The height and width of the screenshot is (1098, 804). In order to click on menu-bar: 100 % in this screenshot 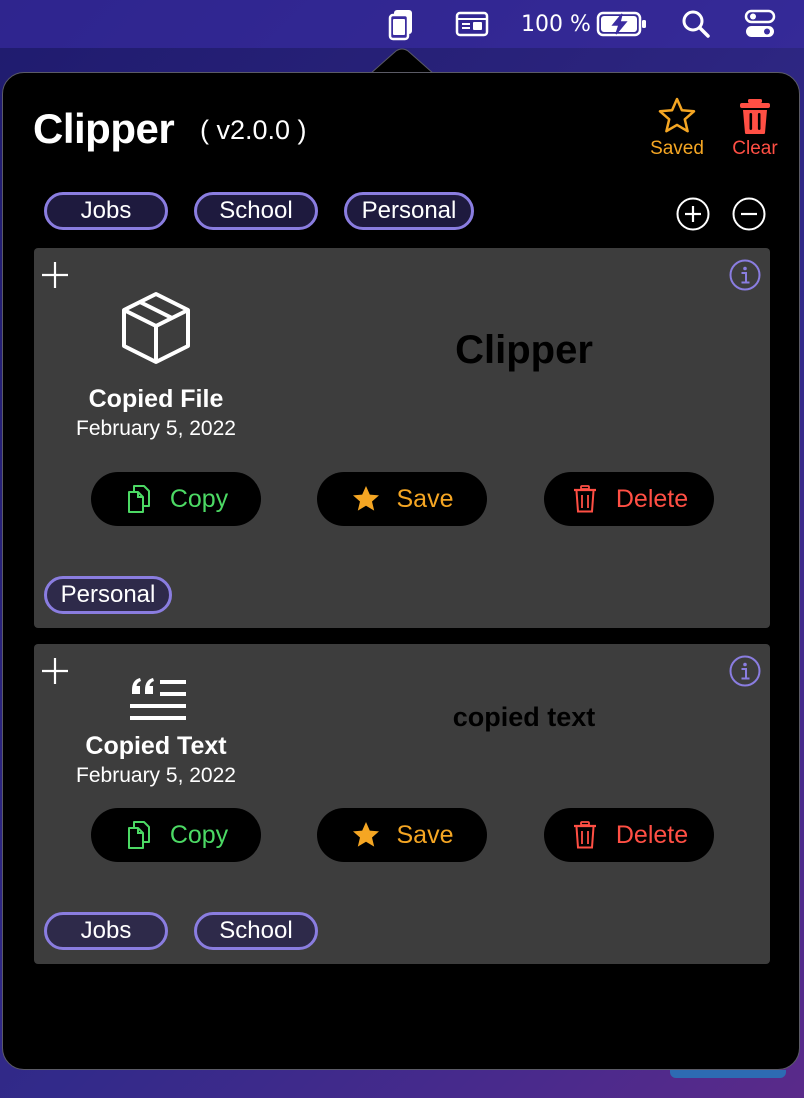, I will do `click(402, 24)`.